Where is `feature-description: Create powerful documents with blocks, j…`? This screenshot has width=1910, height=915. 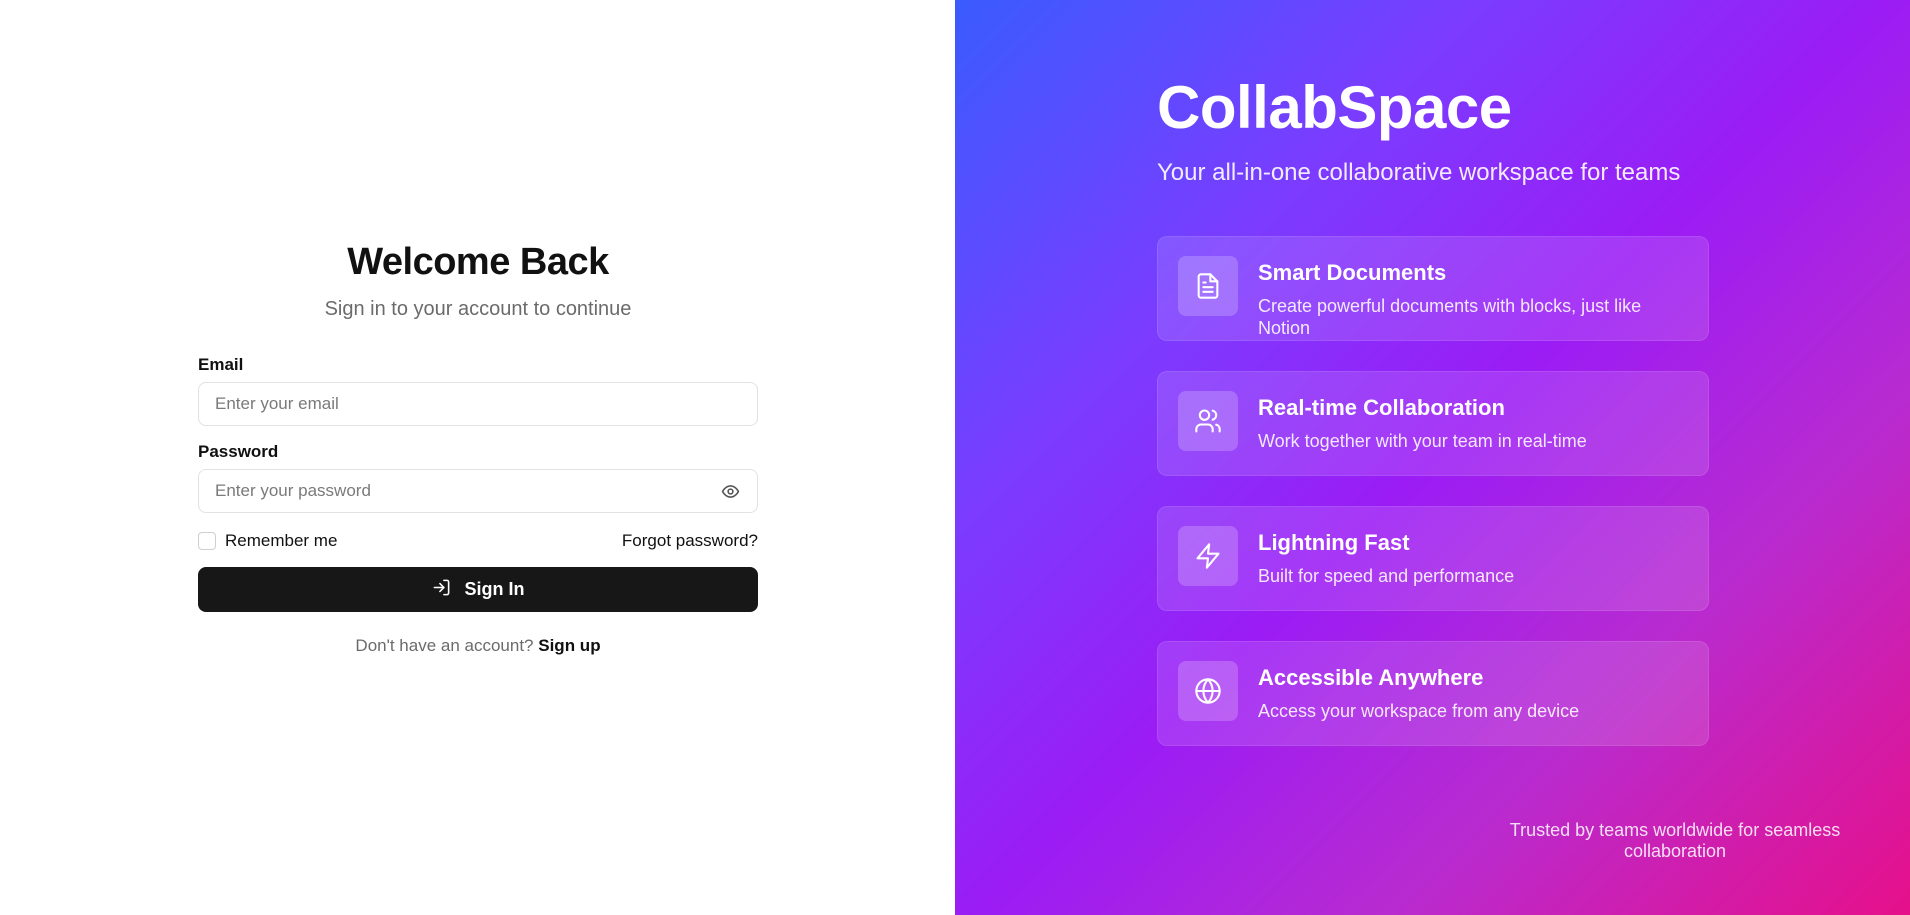 feature-description: Create powerful documents with blocks, j… is located at coordinates (1450, 317).